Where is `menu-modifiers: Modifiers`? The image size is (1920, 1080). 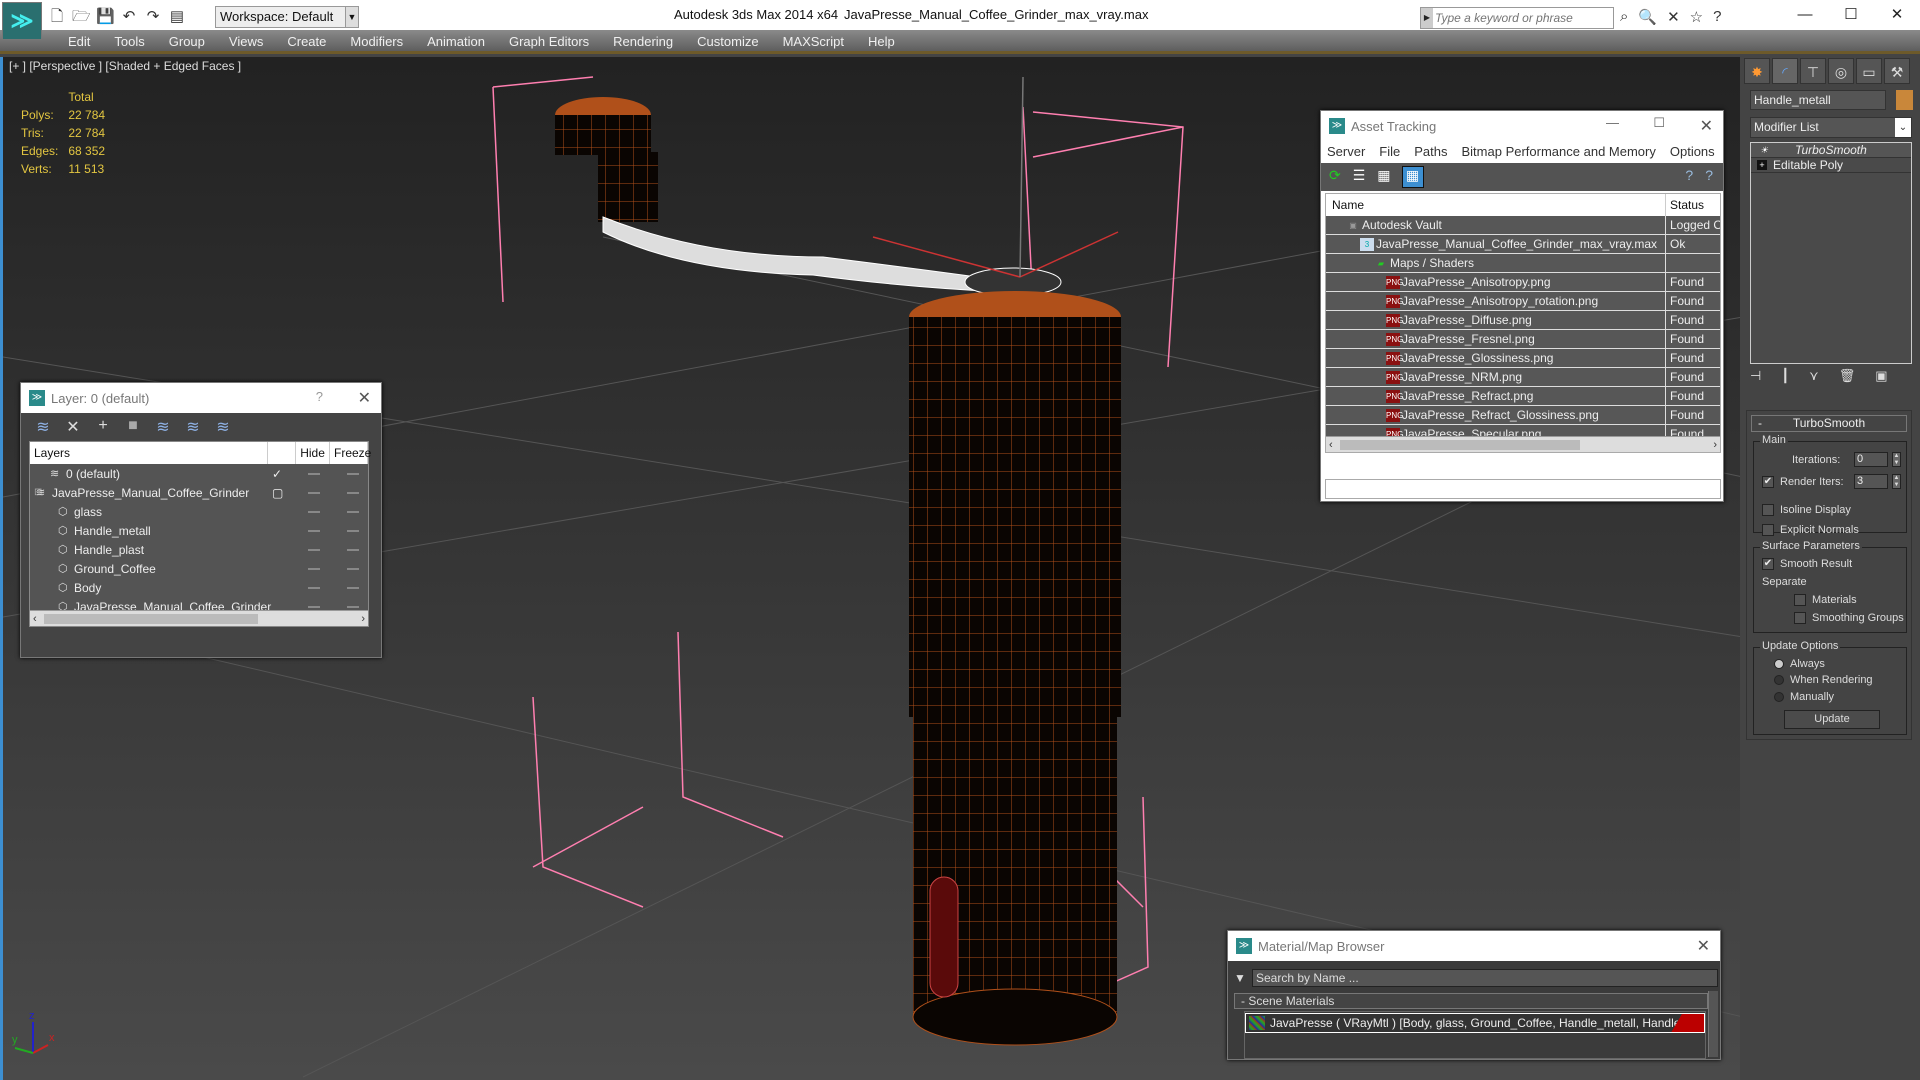
menu-modifiers: Modifiers is located at coordinates (376, 40).